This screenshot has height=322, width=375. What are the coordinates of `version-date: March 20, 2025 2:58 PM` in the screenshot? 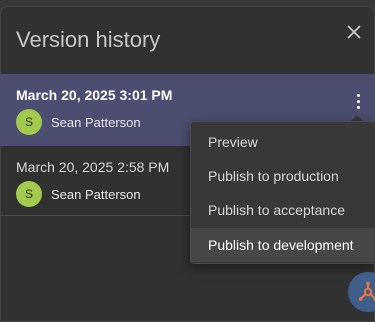 It's located at (93, 167).